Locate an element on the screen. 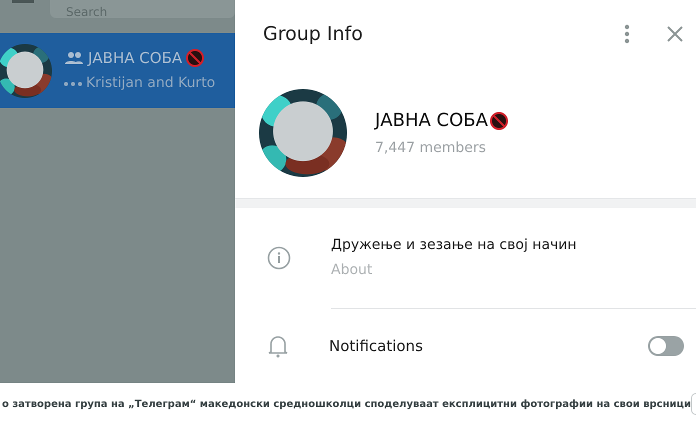 This screenshot has height=425, width=696. info-icon is located at coordinates (279, 258).